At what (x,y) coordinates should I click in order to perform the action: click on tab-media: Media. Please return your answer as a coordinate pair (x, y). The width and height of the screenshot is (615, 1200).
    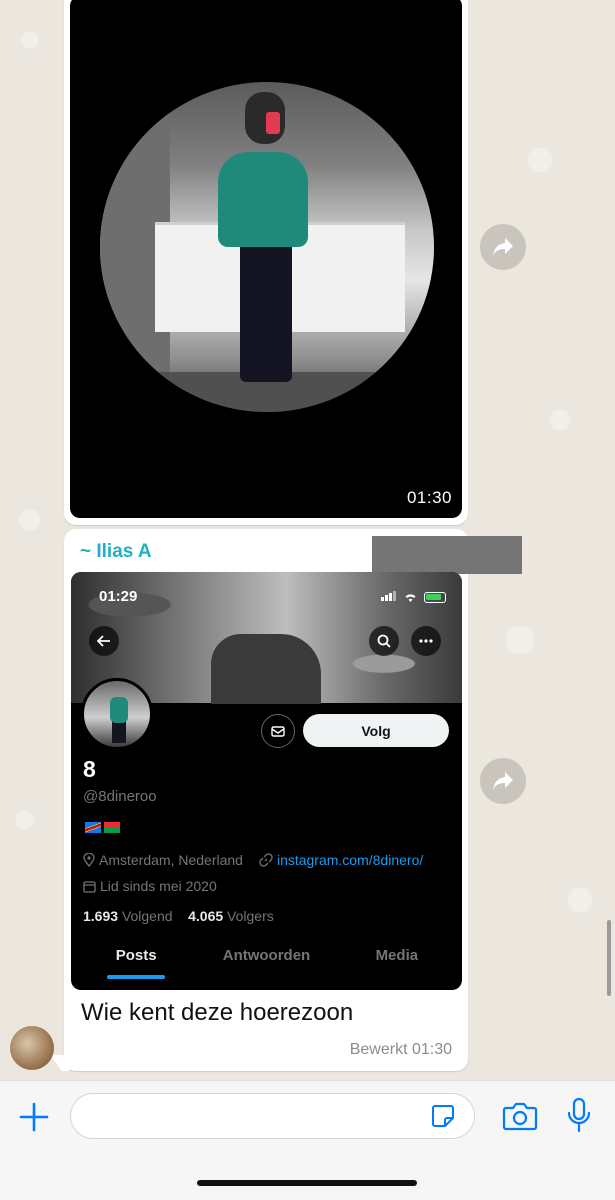
    Looking at the image, I should click on (397, 955).